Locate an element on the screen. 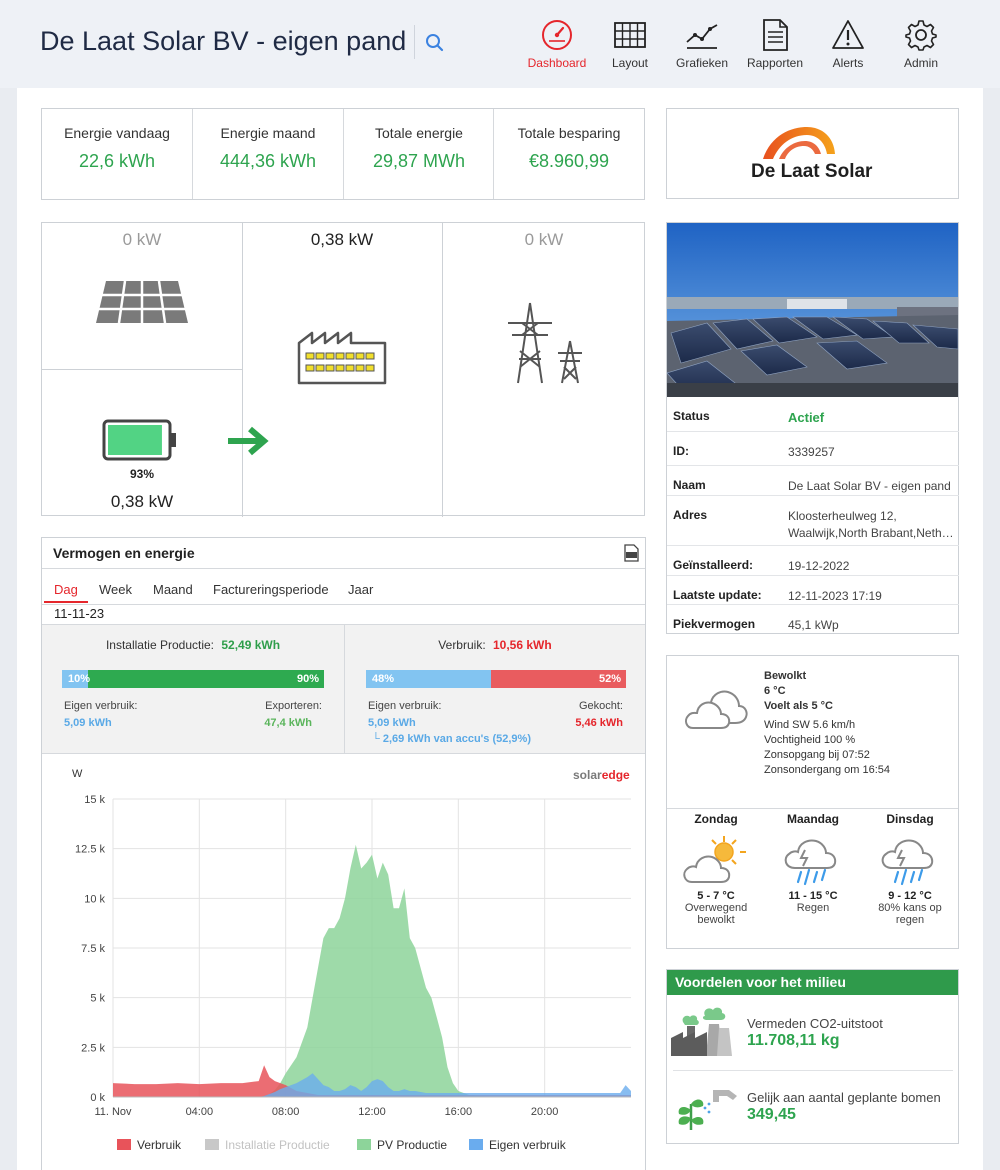  weather-wind: Wind SW 5.6 km/h is located at coordinates (810, 725).